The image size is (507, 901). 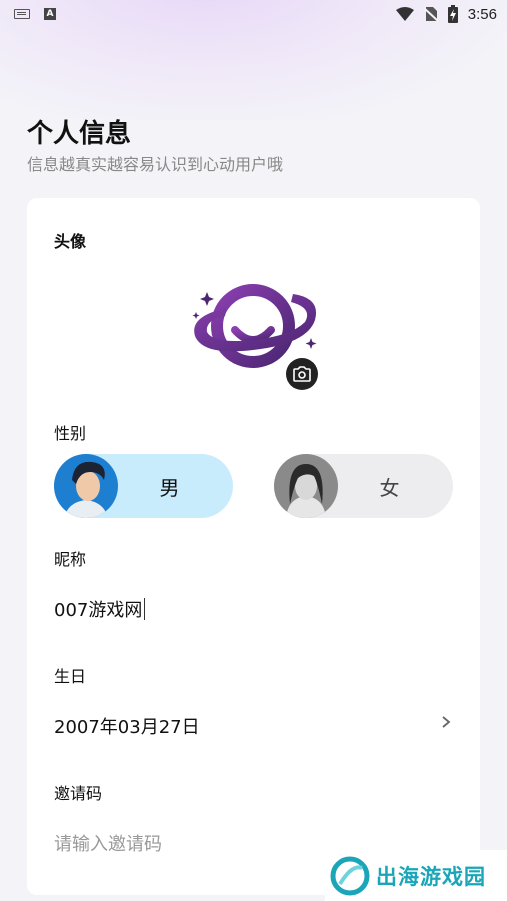 I want to click on avatar-label: 头像, so click(x=70, y=241).